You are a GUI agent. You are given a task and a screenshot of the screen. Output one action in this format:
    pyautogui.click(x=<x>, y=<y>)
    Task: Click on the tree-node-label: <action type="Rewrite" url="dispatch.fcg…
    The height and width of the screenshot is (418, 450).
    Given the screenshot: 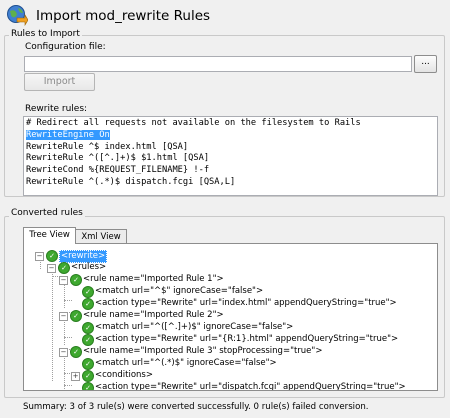 What is the action you would take?
    pyautogui.click(x=250, y=386)
    